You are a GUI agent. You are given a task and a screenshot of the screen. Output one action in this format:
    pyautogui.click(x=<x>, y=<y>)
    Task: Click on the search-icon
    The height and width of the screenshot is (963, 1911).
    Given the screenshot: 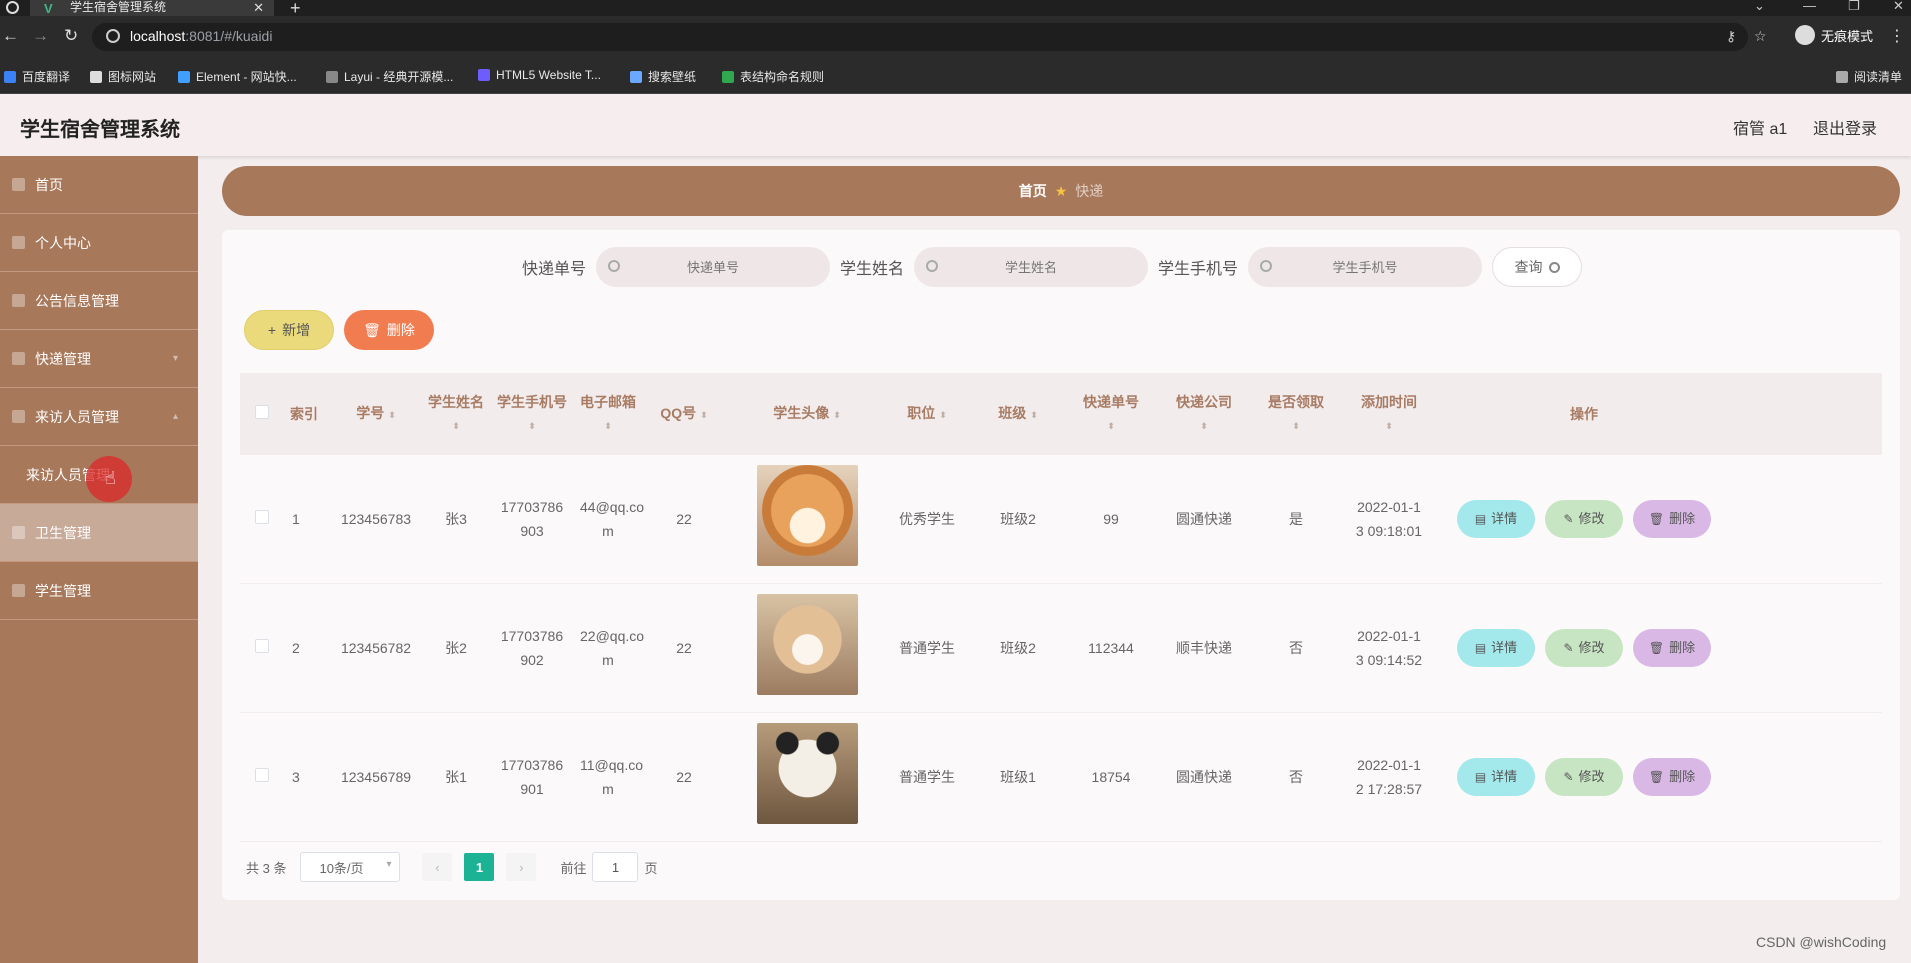 What is the action you would take?
    pyautogui.click(x=932, y=266)
    